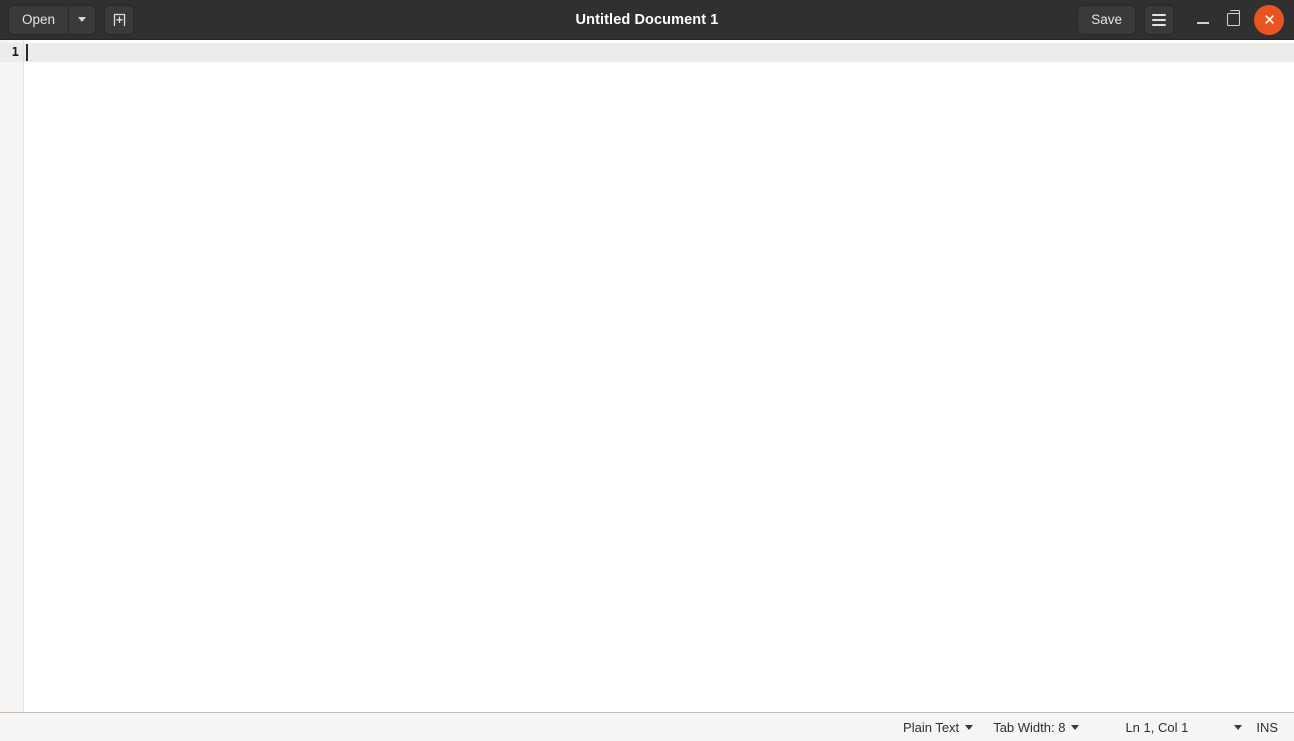 This screenshot has width=1294, height=741. Describe the element at coordinates (1203, 23) in the screenshot. I see `minimize-icon` at that location.